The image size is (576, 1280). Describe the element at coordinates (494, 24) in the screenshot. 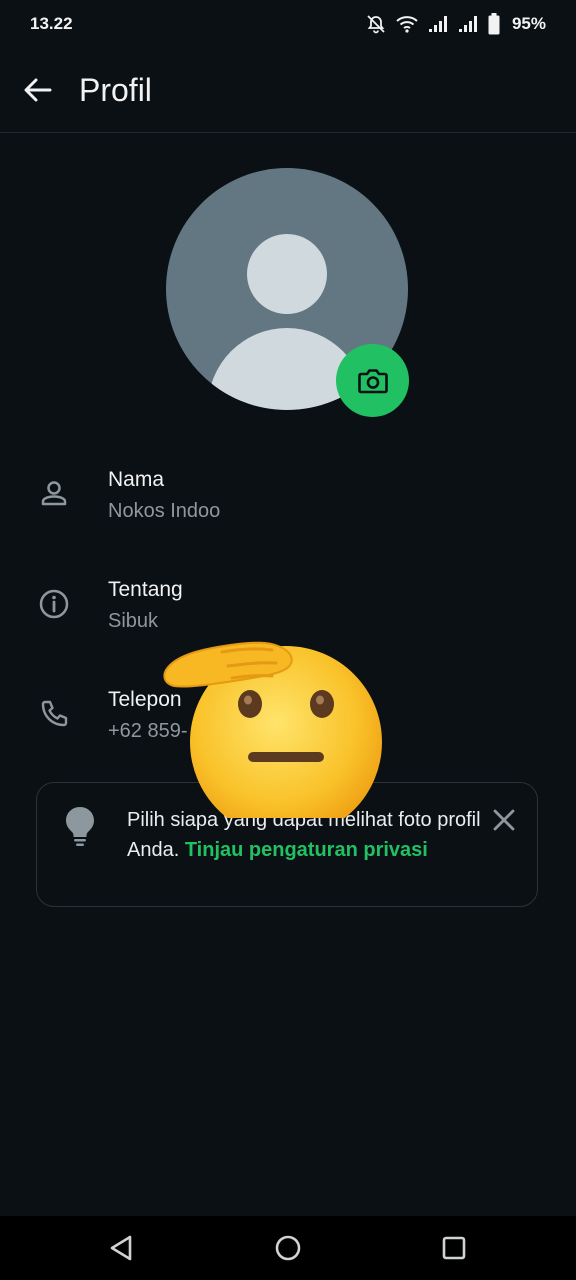

I see `battery-icon` at that location.